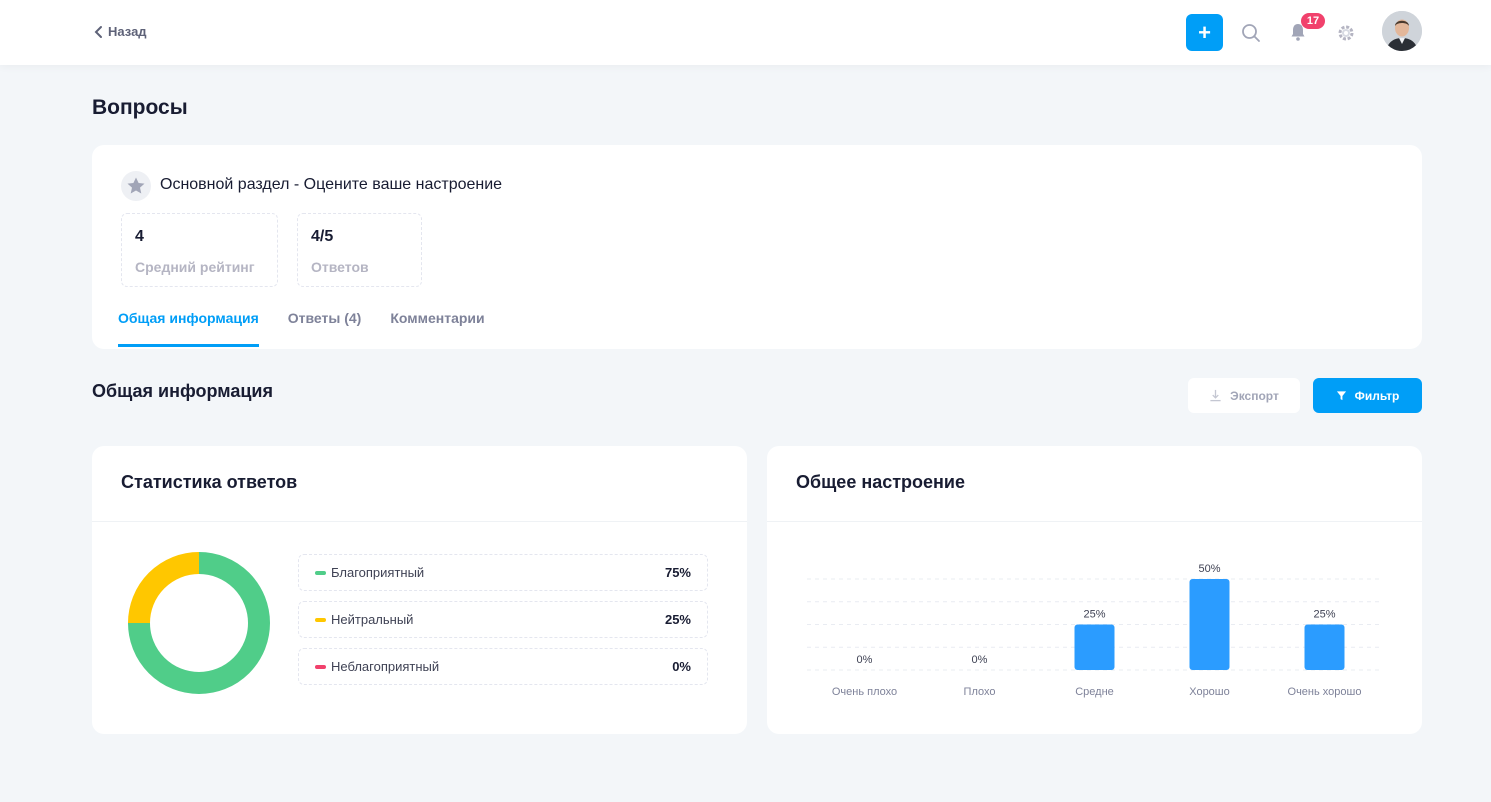  Describe the element at coordinates (1346, 33) in the screenshot. I see `gear-icon` at that location.